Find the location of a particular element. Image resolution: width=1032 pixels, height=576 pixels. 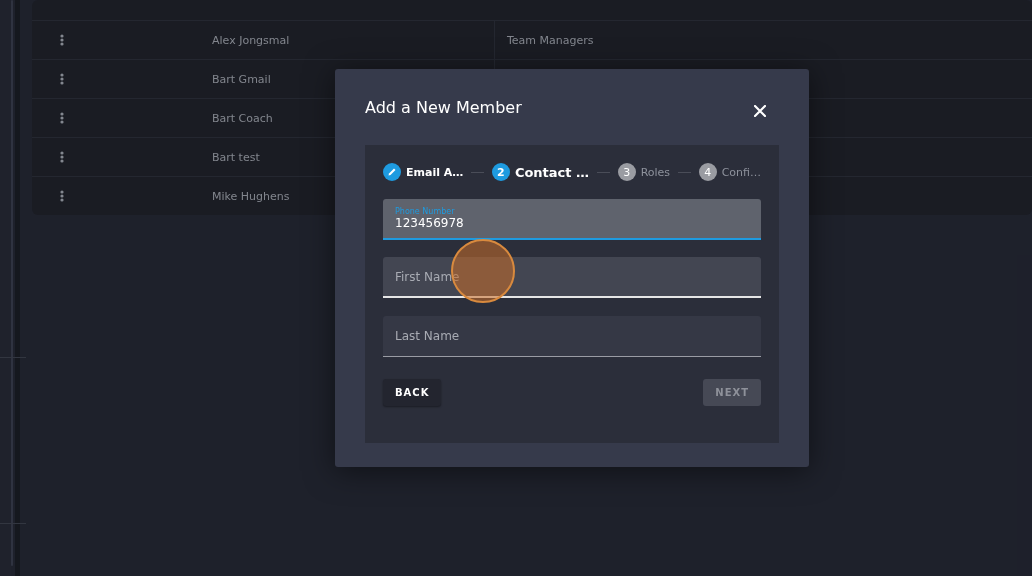

member-name: Bart Coach is located at coordinates (242, 118).